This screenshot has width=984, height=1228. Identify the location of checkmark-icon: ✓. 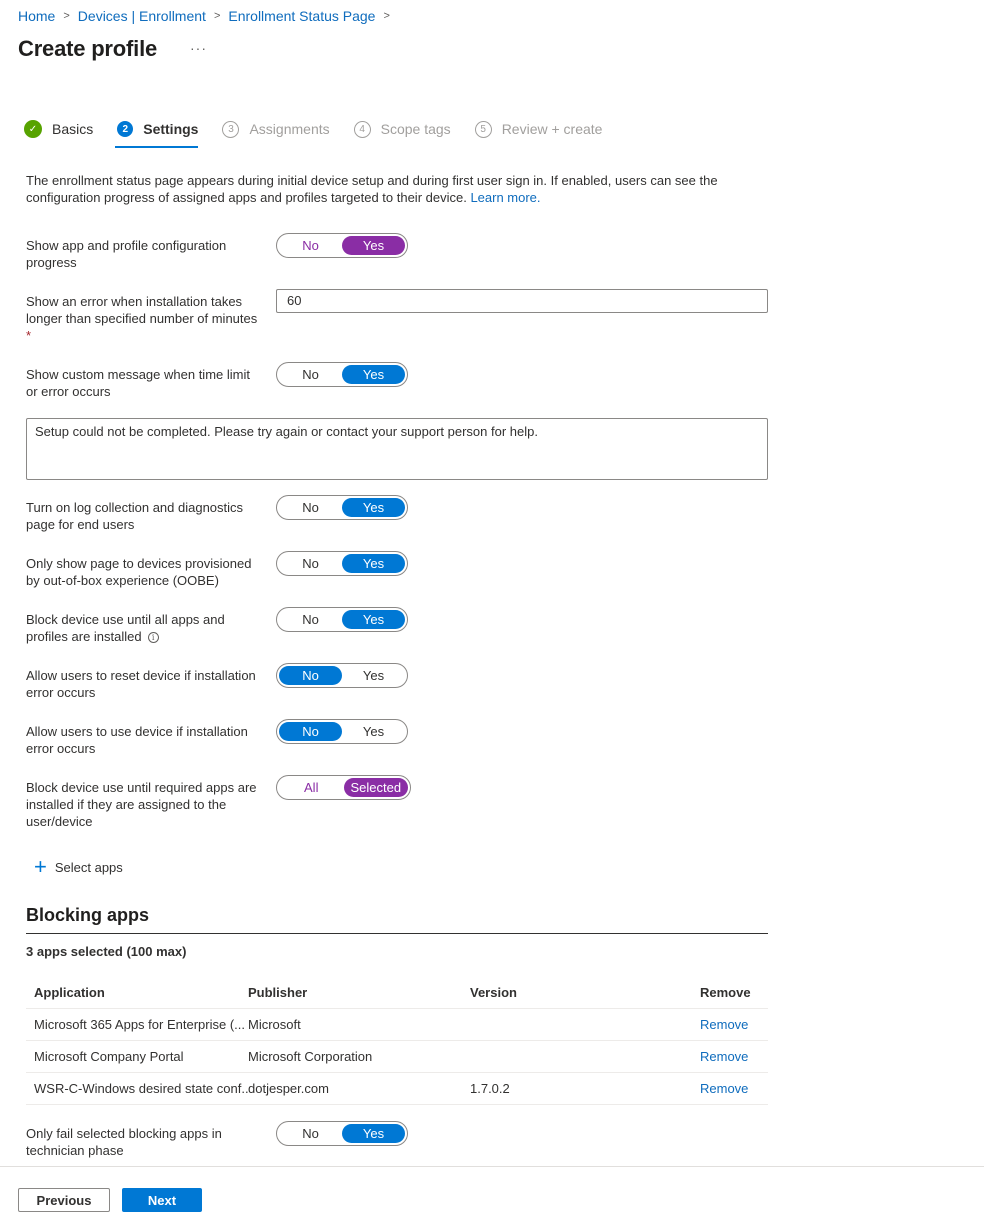
(33, 129).